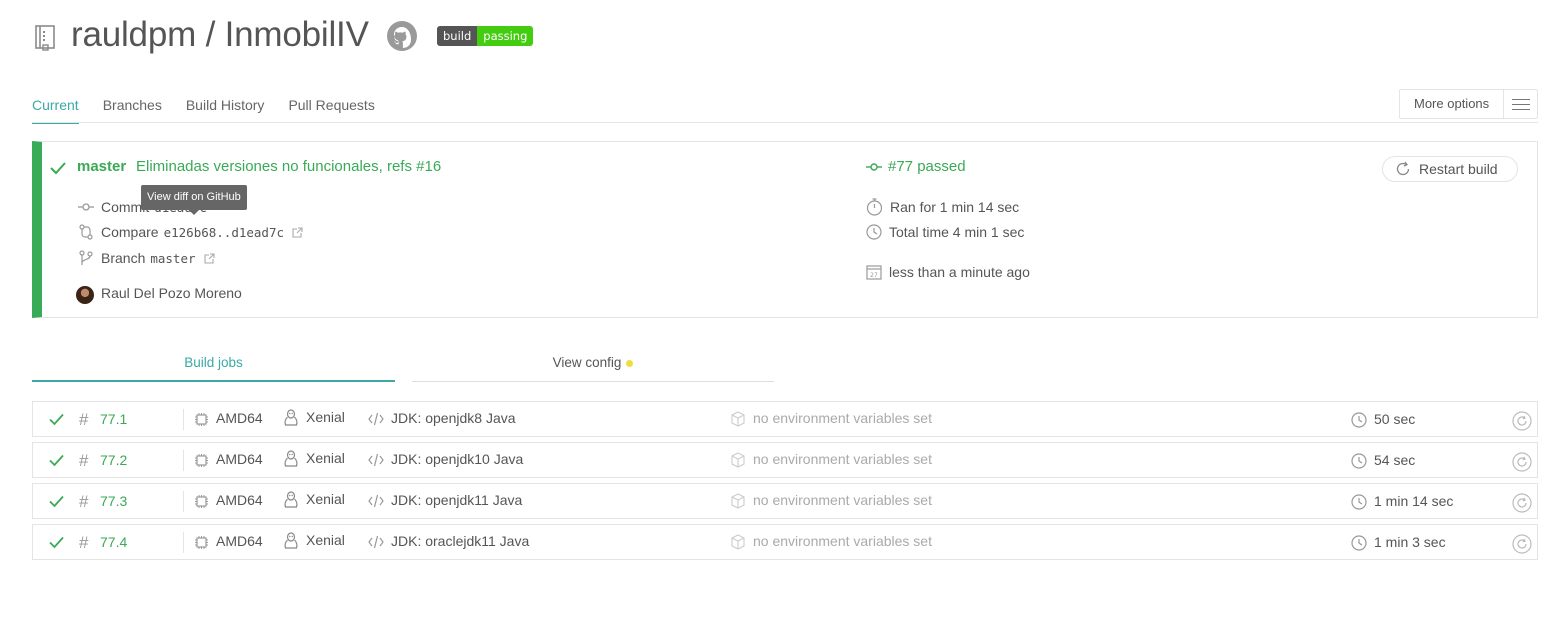 This screenshot has height=623, width=1558. What do you see at coordinates (224, 232) in the screenshot?
I see `compare-range: e126b68..d1ead7c` at bounding box center [224, 232].